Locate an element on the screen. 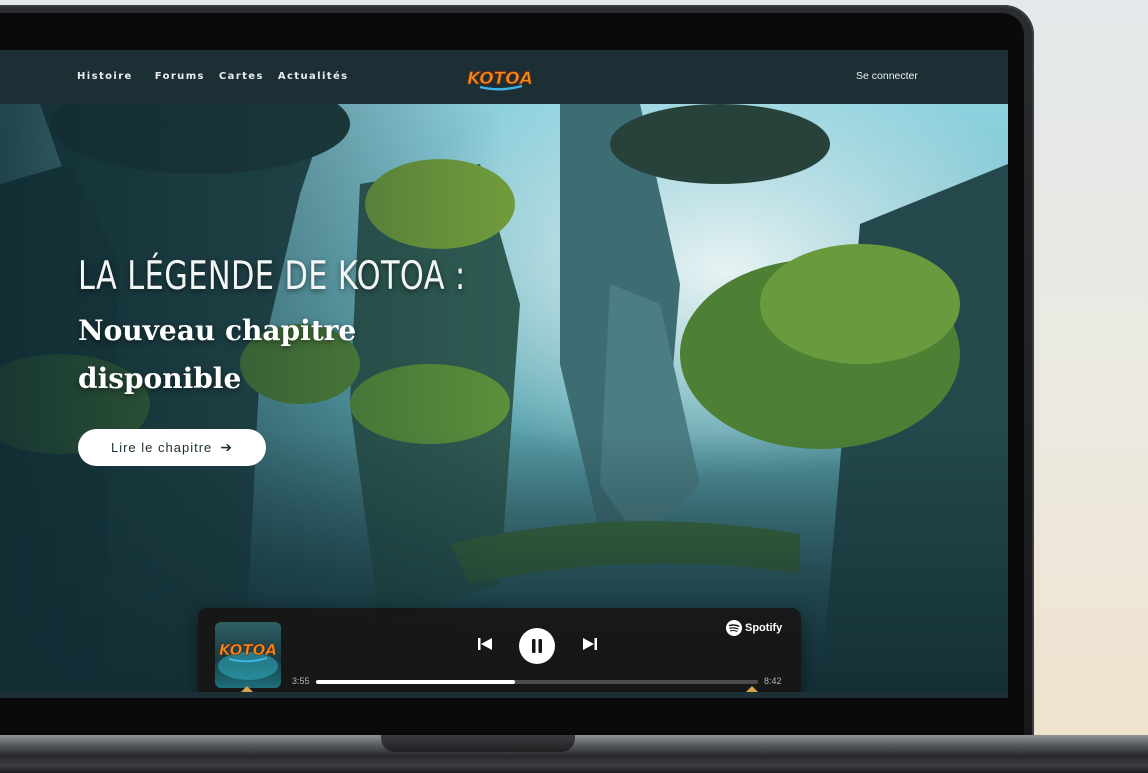  spotify-brand: Spotify is located at coordinates (754, 628).